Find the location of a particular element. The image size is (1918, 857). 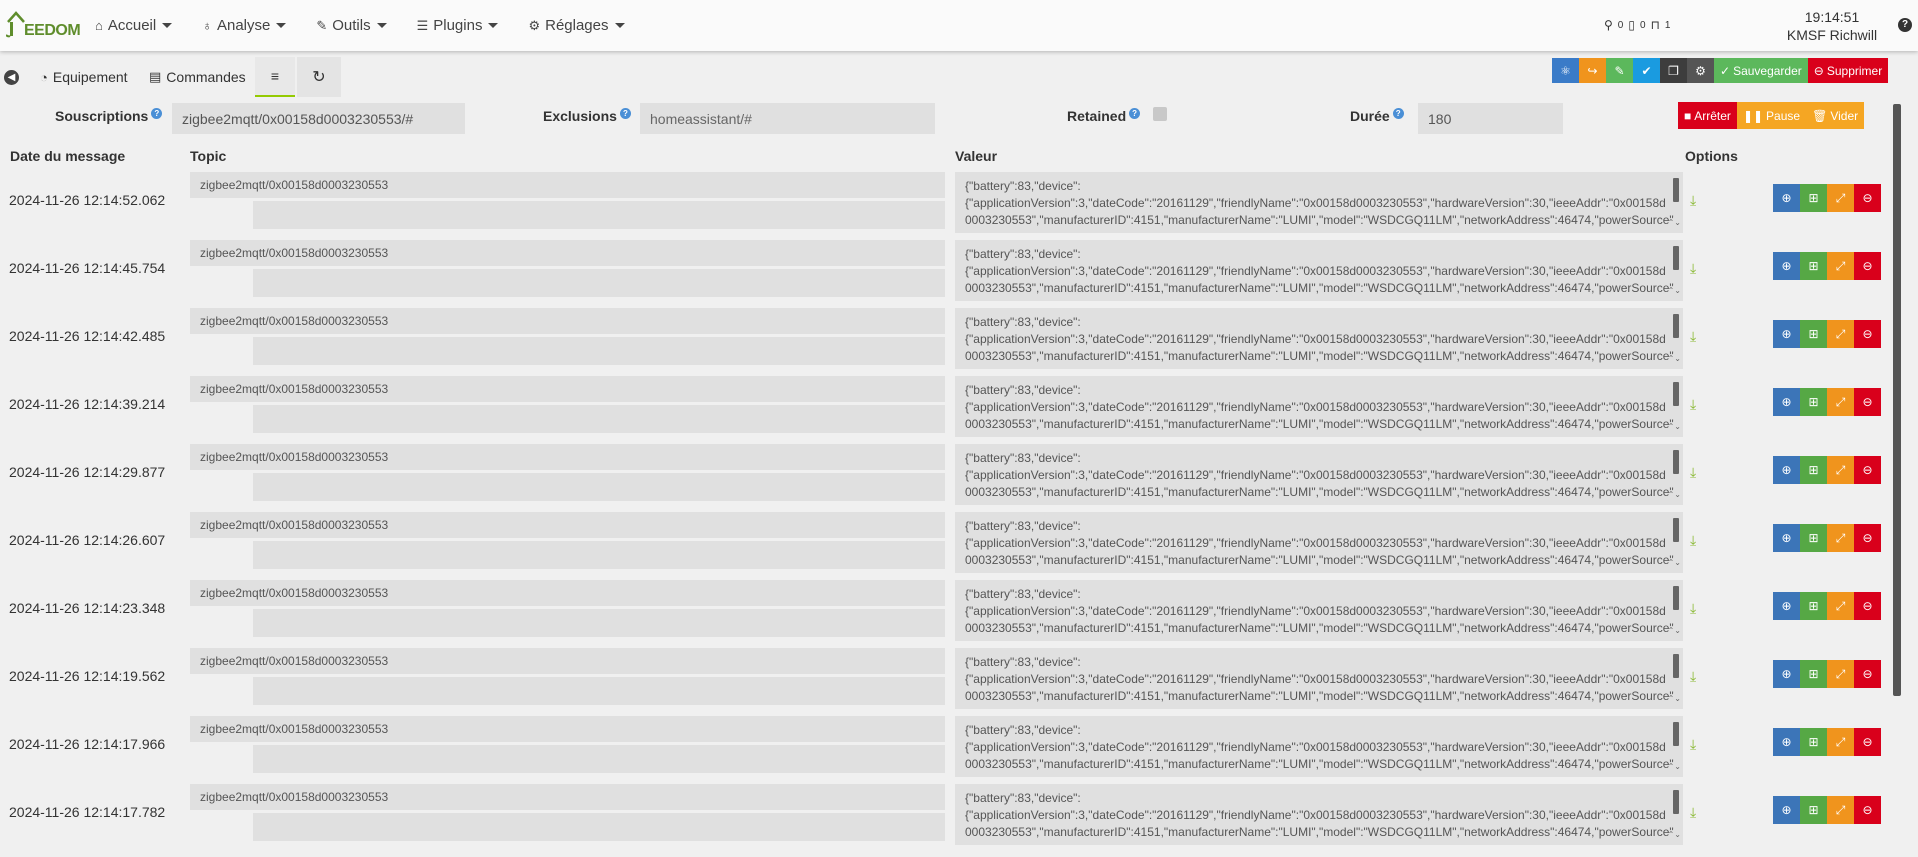

menu-plugins: ☰ Plugins is located at coordinates (465, 25).